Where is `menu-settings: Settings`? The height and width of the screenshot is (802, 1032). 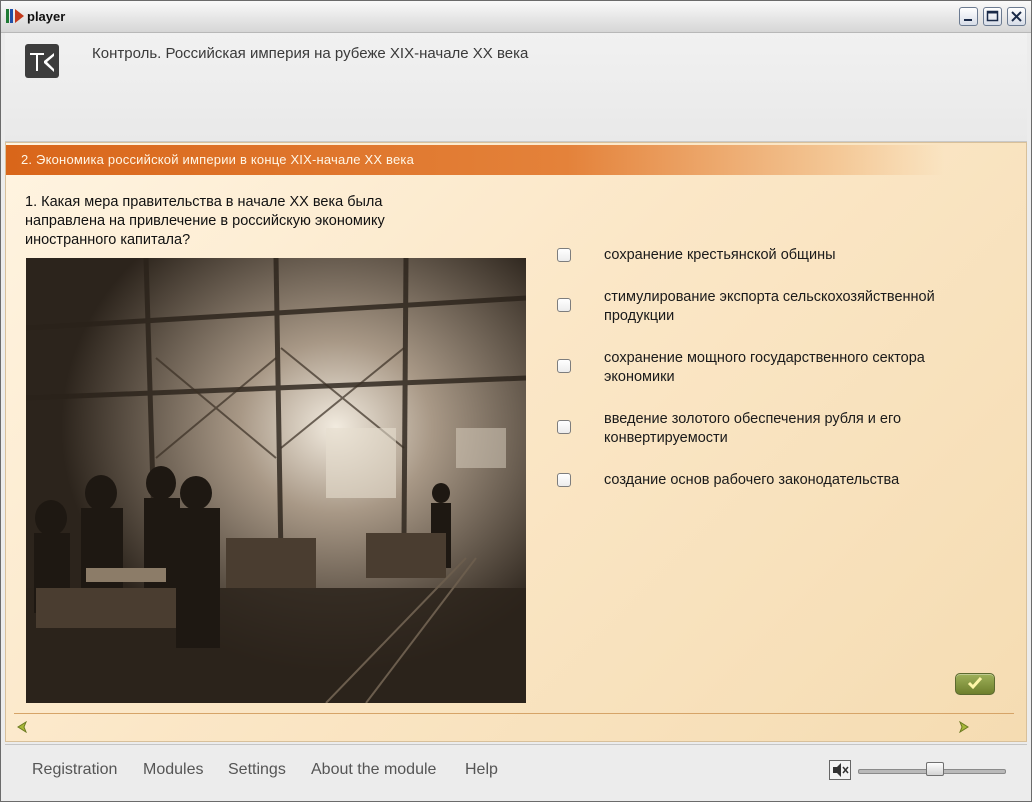
menu-settings: Settings is located at coordinates (257, 770).